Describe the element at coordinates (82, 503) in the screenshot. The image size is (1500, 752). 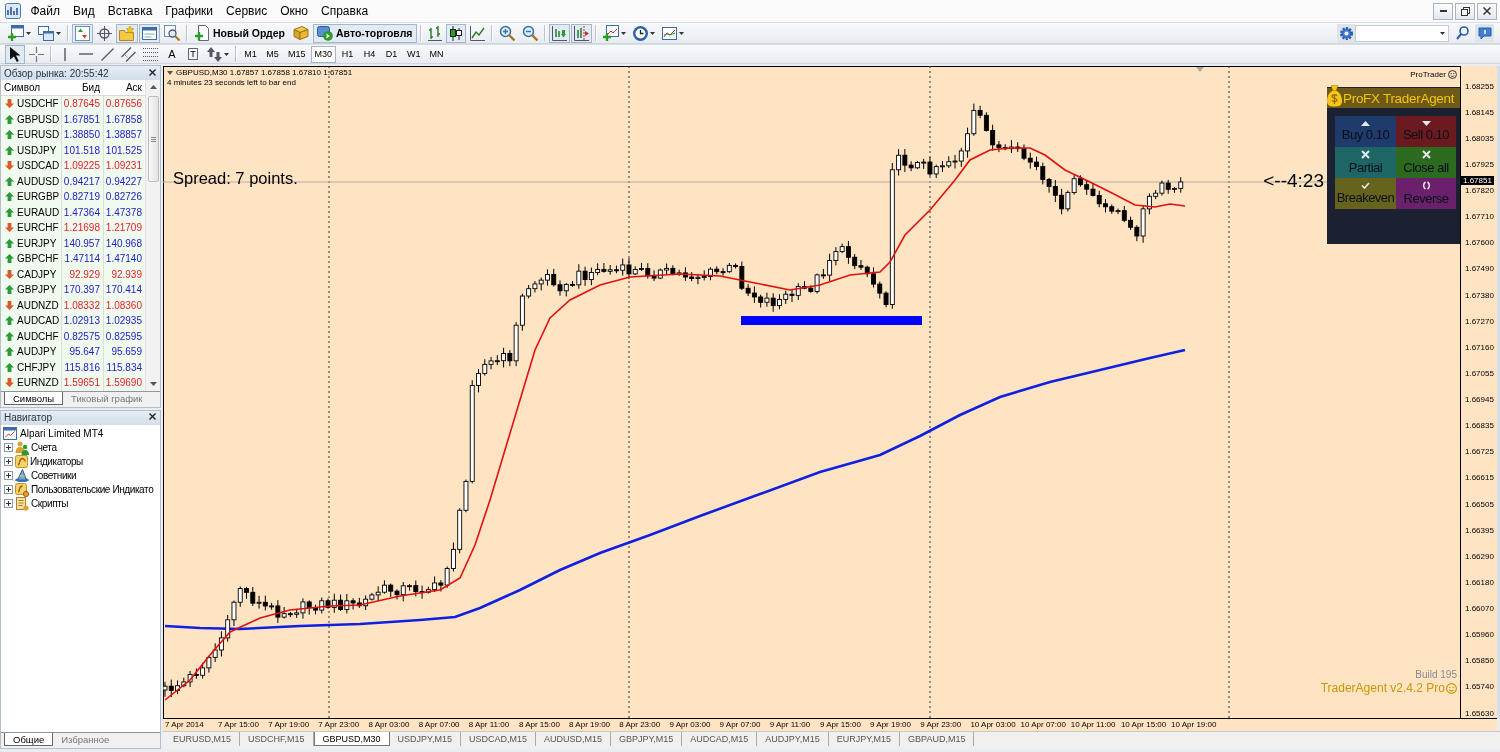
I see `tree-item: Скрипты` at that location.